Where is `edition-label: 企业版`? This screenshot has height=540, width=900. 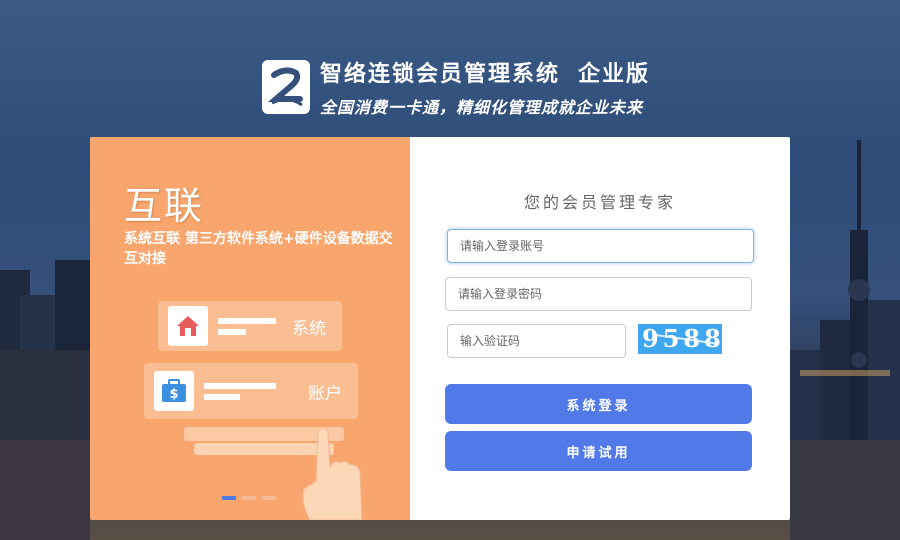 edition-label: 企业版 is located at coordinates (614, 74).